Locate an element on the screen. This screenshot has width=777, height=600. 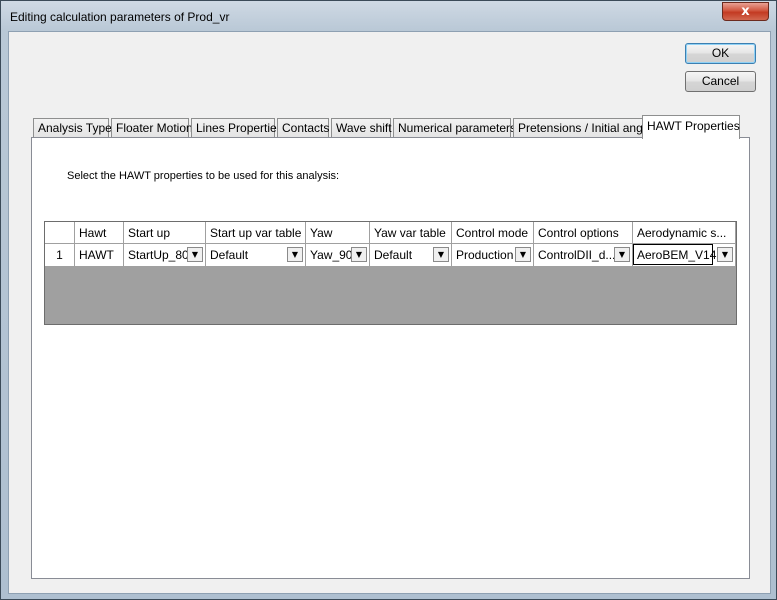
row-number: 1 is located at coordinates (60, 255).